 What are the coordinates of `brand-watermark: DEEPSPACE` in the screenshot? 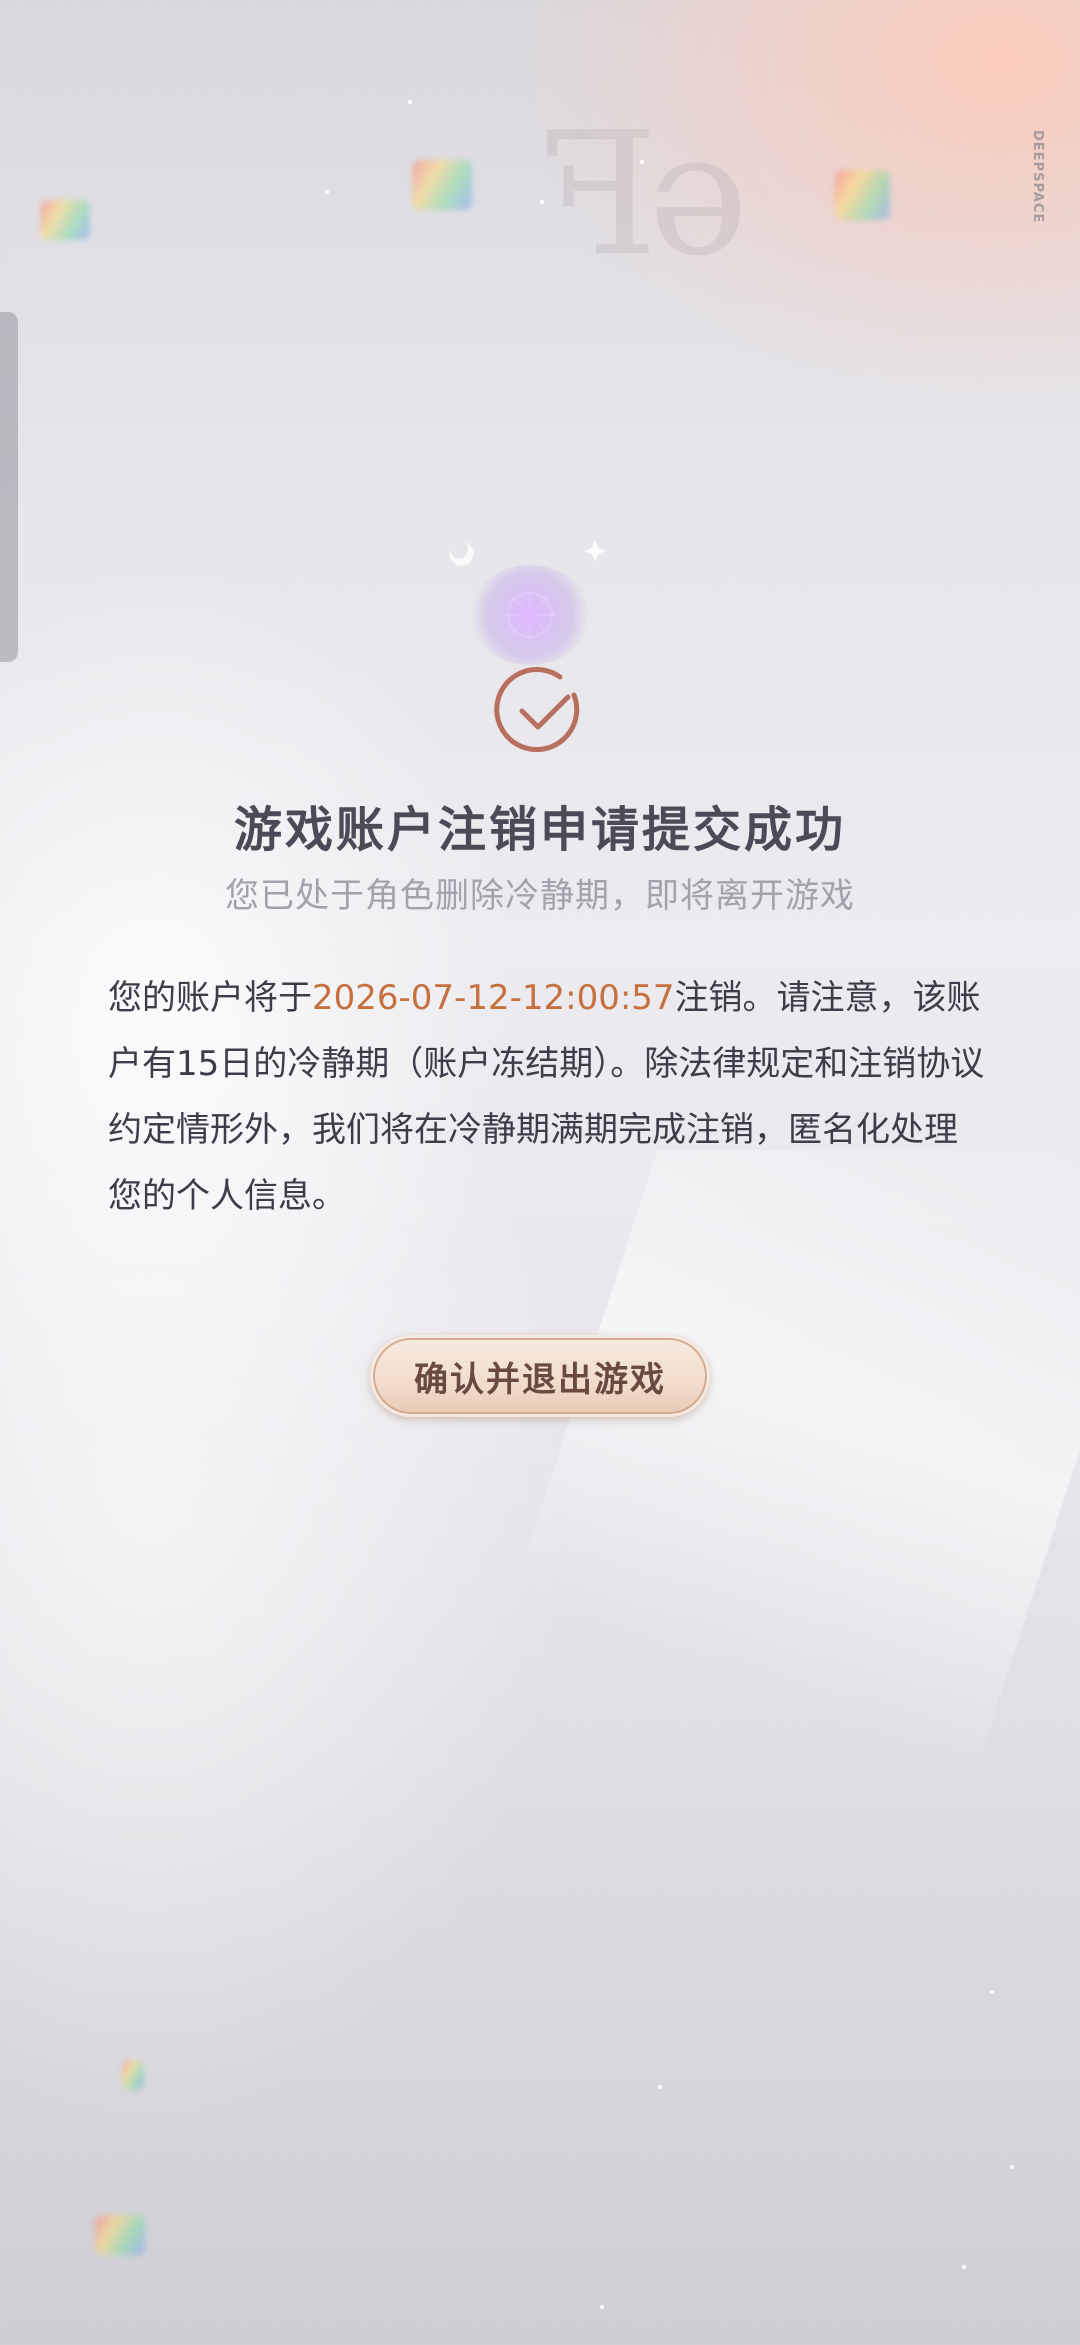 It's located at (1037, 177).